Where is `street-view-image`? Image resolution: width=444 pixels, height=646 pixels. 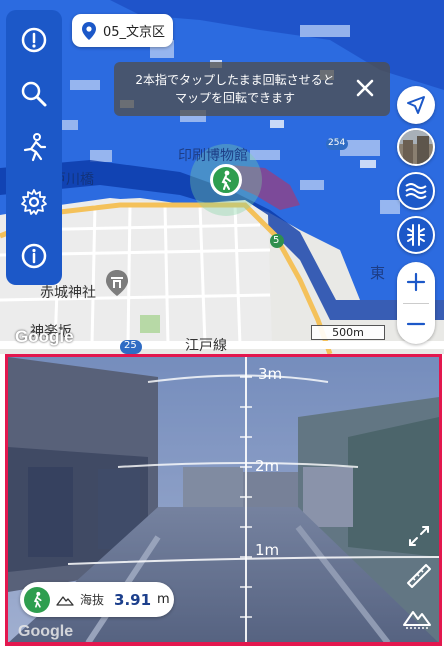
street-view-image is located at coordinates (416, 147).